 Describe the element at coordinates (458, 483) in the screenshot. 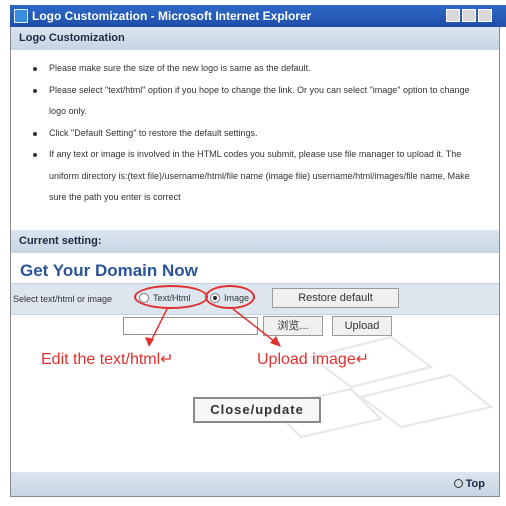

I see `arrow-up-icon` at that location.